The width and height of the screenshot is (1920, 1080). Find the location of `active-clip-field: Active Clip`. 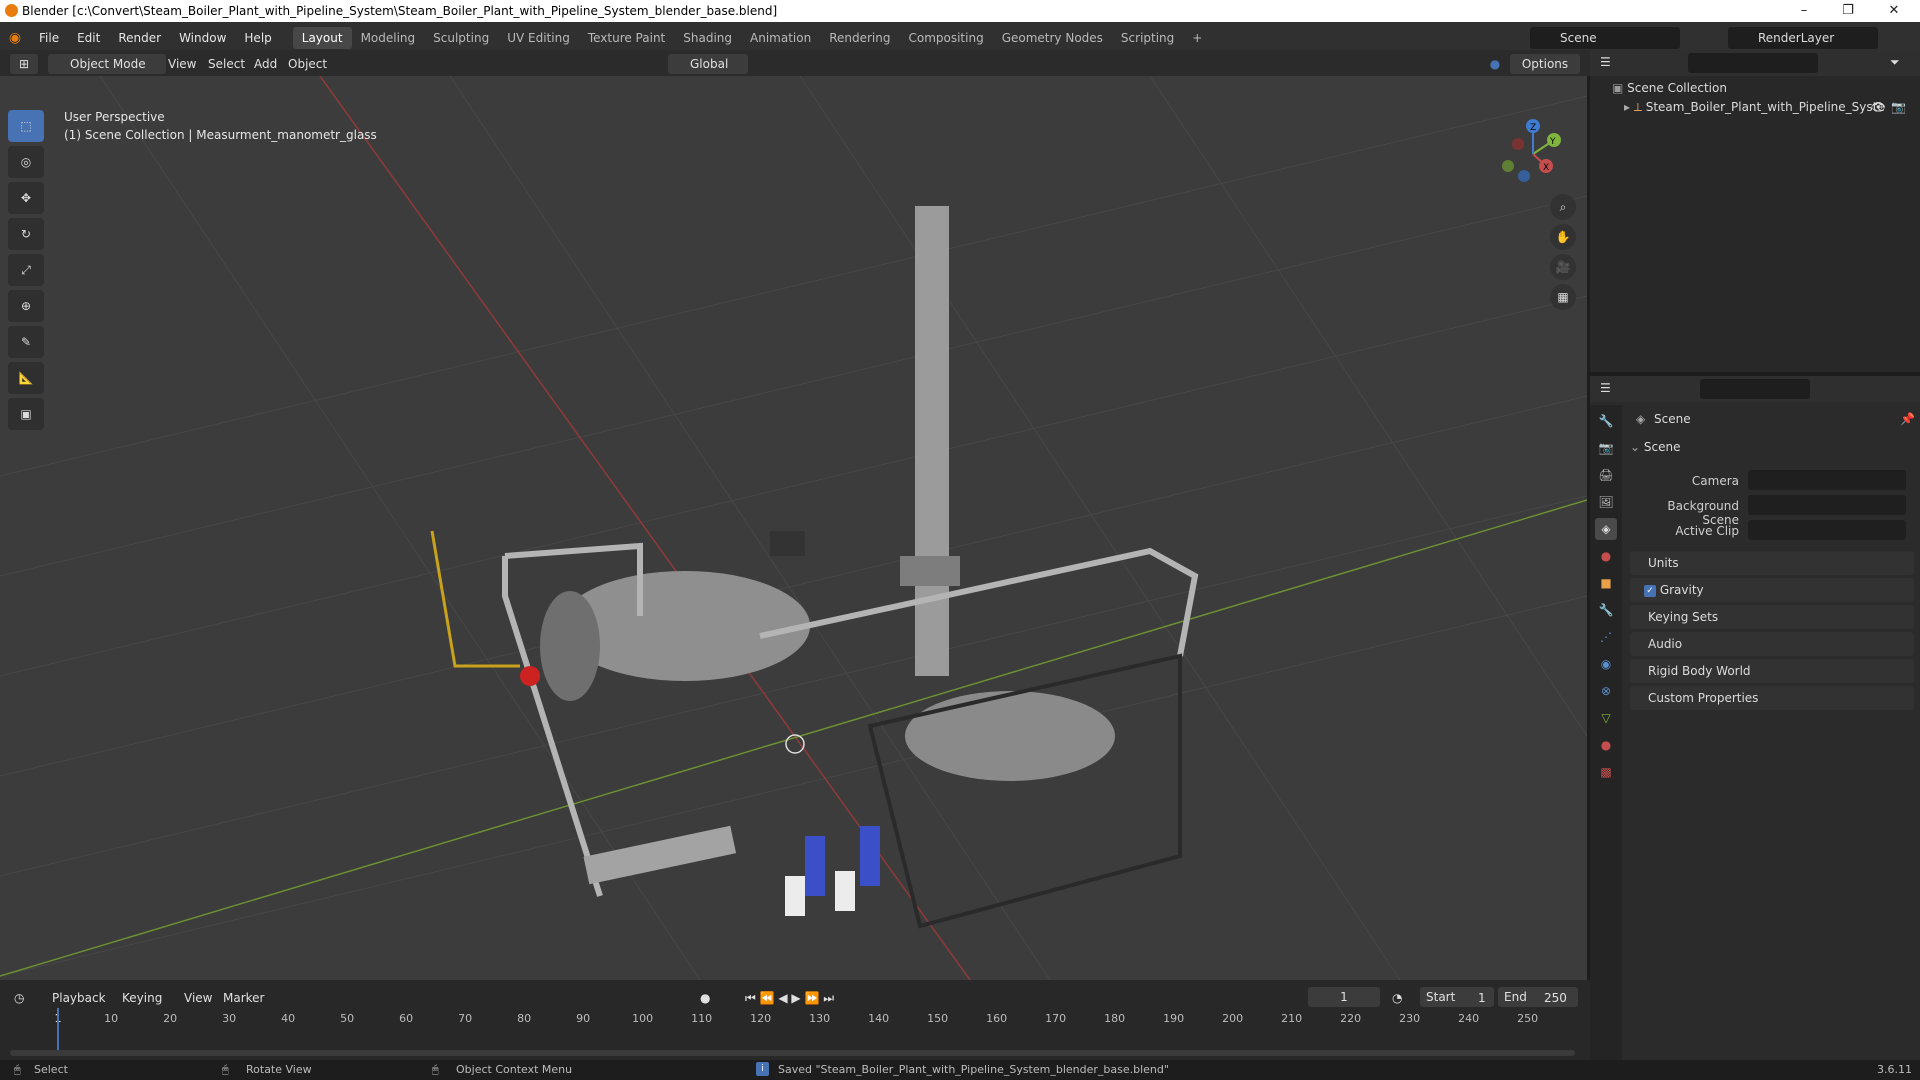

active-clip-field: Active Clip is located at coordinates (1777, 531).